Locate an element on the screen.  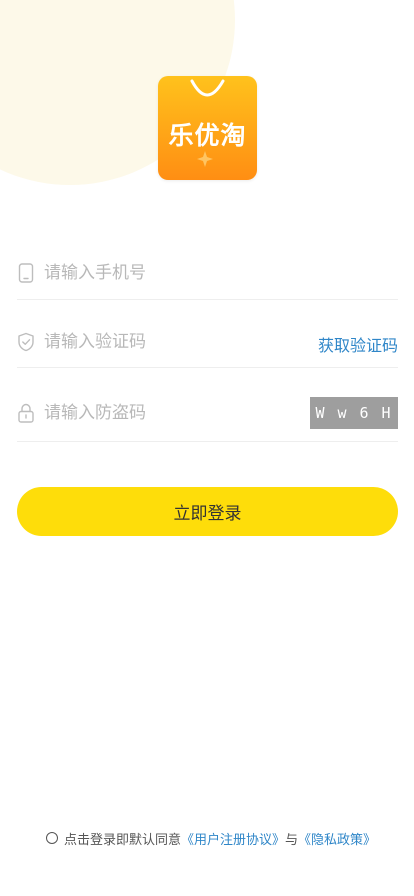
logo-text: 乐优淘 is located at coordinates (207, 135).